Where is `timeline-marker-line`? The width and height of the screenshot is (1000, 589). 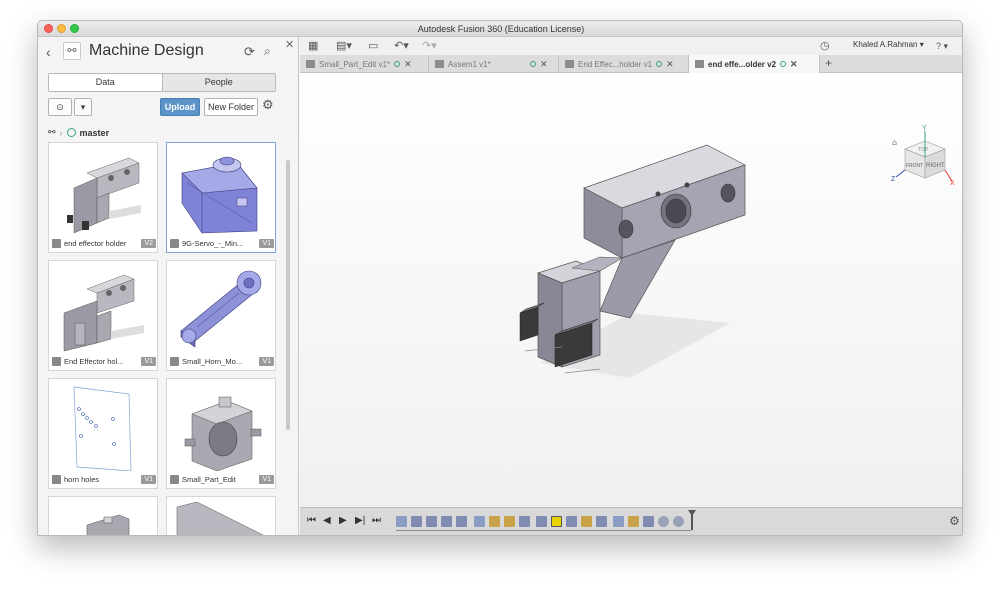 timeline-marker-line is located at coordinates (692, 522).